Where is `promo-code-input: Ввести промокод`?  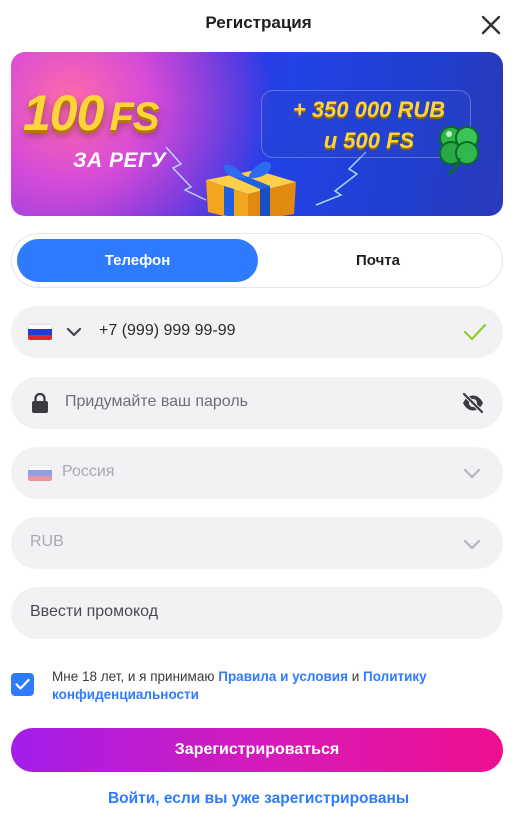 promo-code-input: Ввести промокод is located at coordinates (94, 612).